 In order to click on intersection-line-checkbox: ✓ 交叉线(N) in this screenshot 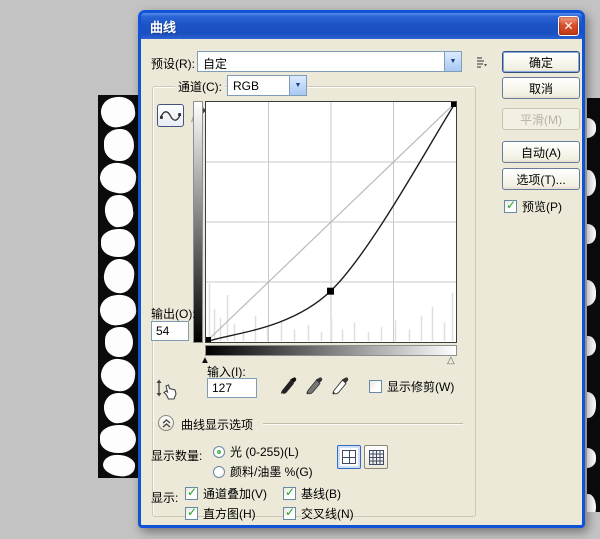, I will do `click(318, 513)`.